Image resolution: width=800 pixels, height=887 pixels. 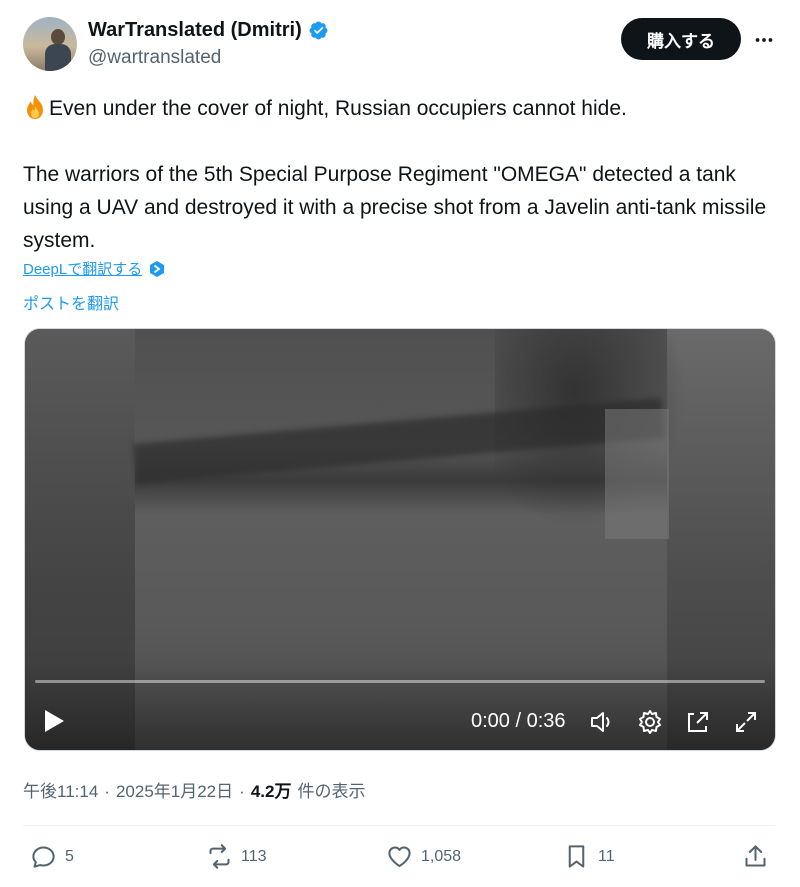 What do you see at coordinates (400, 705) in the screenshot?
I see `video-controls-backdrop` at bounding box center [400, 705].